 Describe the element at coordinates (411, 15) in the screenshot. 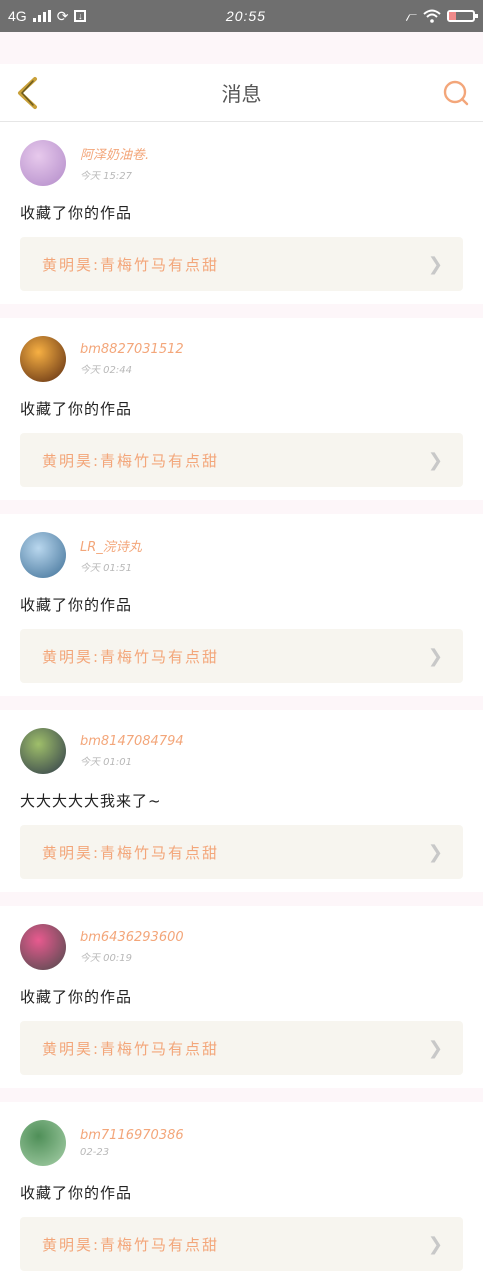

I see `bluetooth-icon: ⦧` at that location.